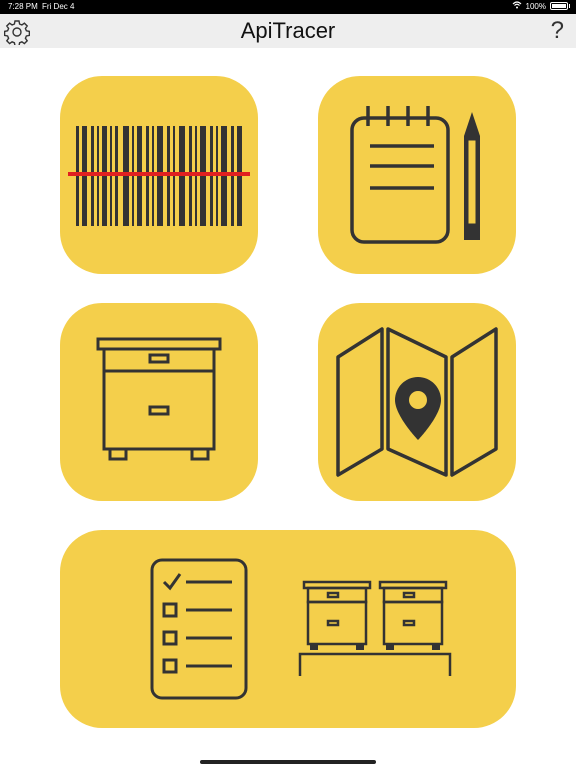  I want to click on barcode-scan-tile, so click(159, 175).